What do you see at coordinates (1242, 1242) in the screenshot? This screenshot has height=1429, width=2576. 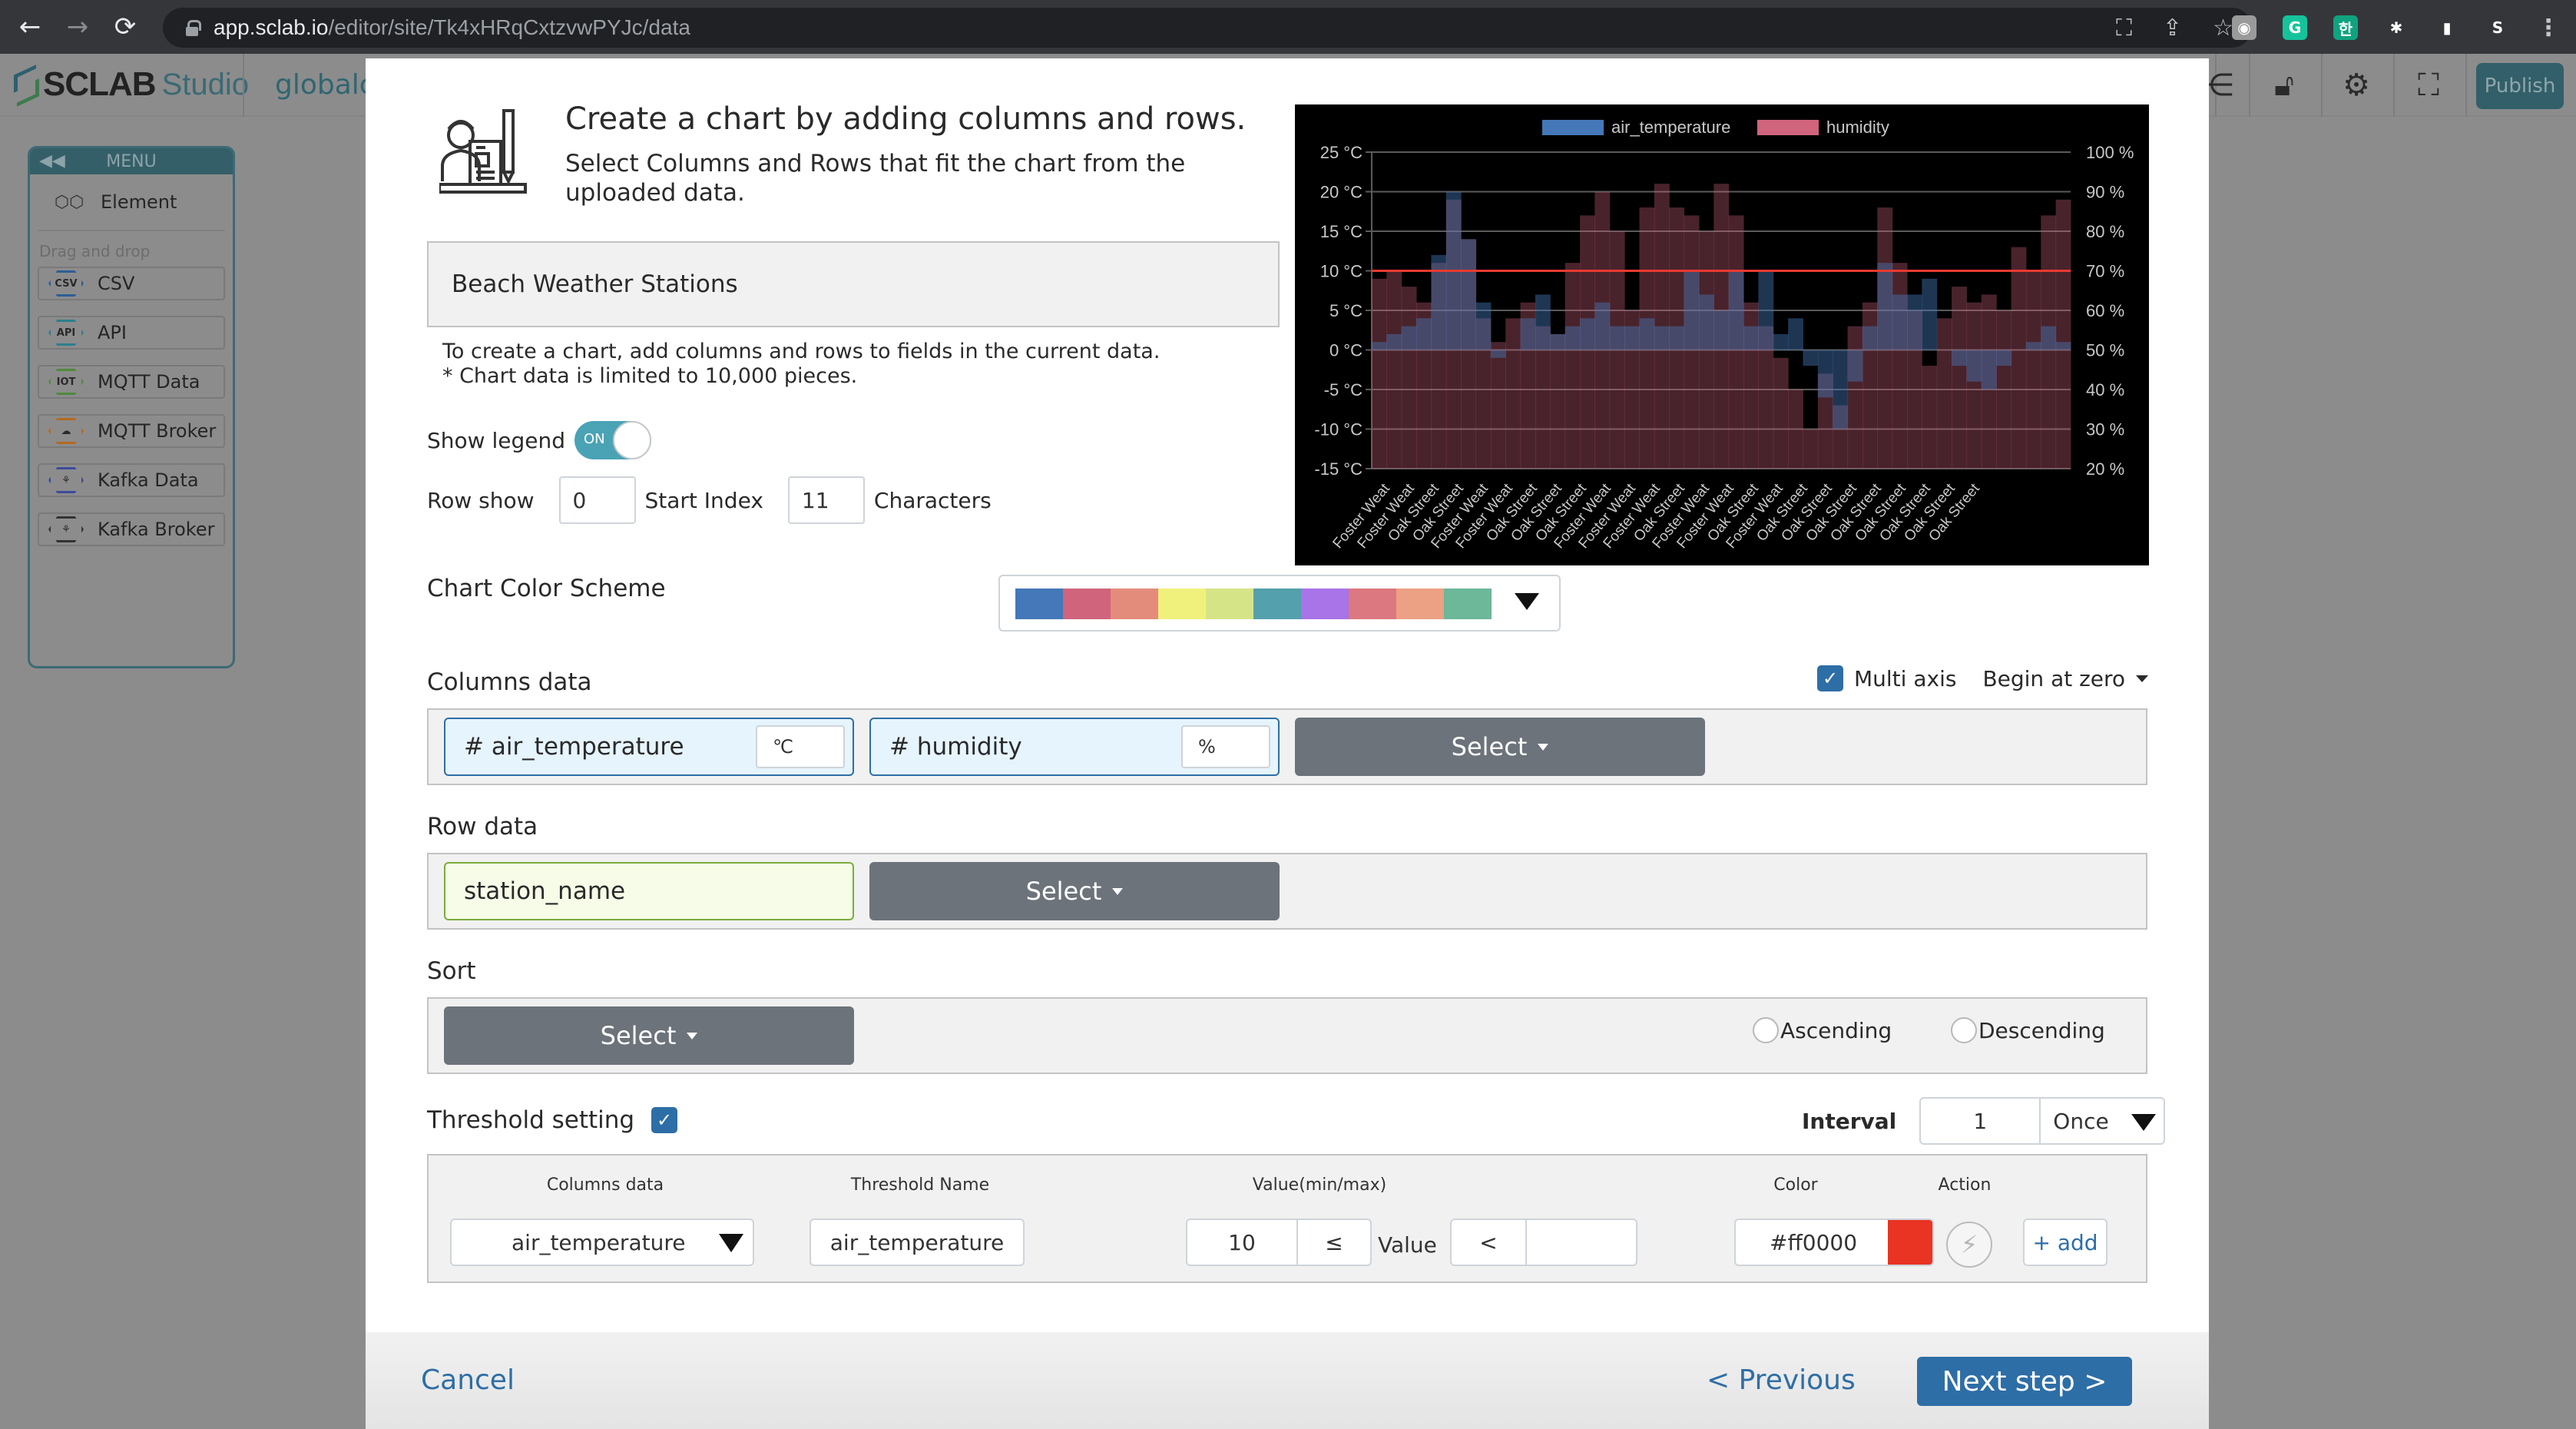 I see `threshold-min-input: 10` at bounding box center [1242, 1242].